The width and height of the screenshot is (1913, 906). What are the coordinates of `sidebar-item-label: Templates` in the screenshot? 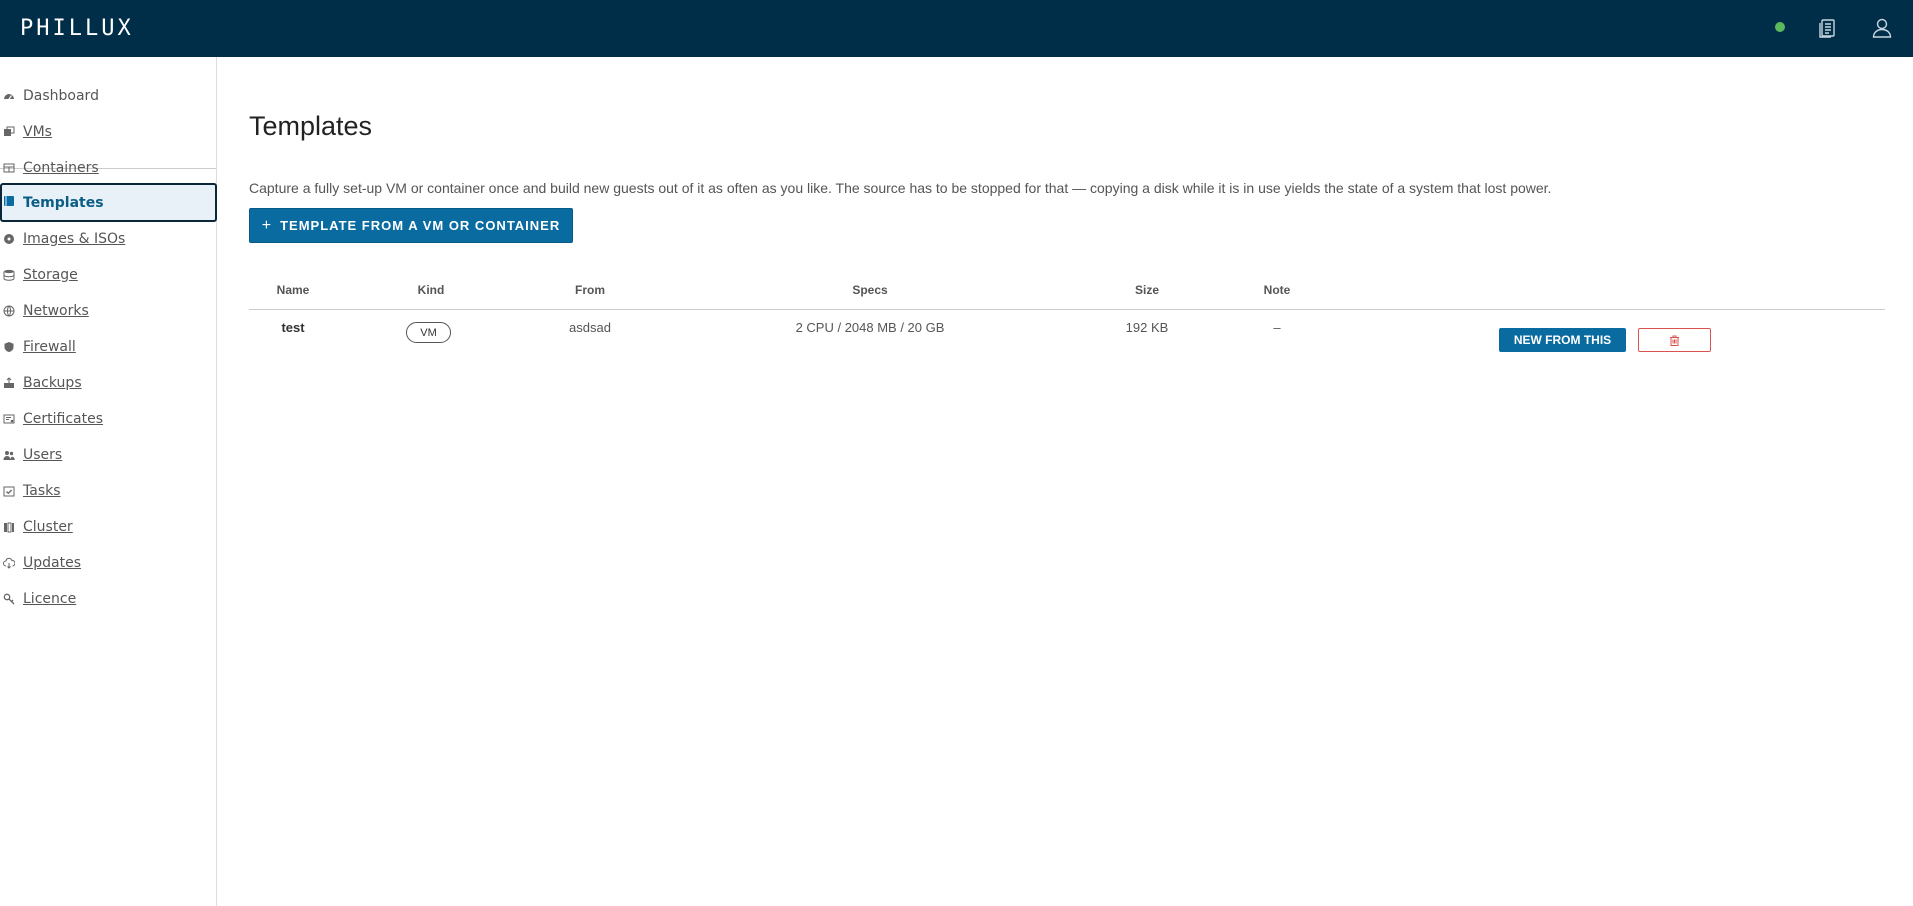 It's located at (63, 202).